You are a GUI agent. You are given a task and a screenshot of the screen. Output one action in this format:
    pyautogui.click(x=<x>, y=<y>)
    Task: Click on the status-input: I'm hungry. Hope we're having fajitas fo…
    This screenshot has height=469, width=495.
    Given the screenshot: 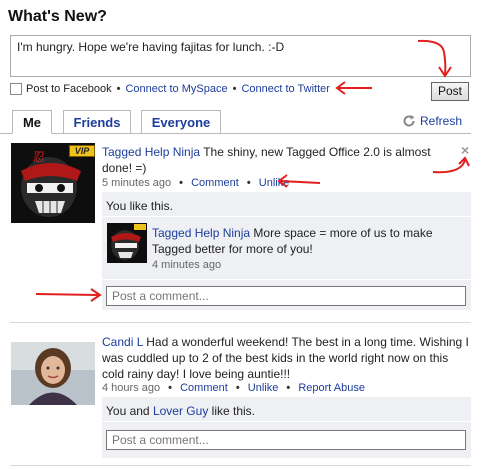 What is the action you would take?
    pyautogui.click(x=240, y=56)
    